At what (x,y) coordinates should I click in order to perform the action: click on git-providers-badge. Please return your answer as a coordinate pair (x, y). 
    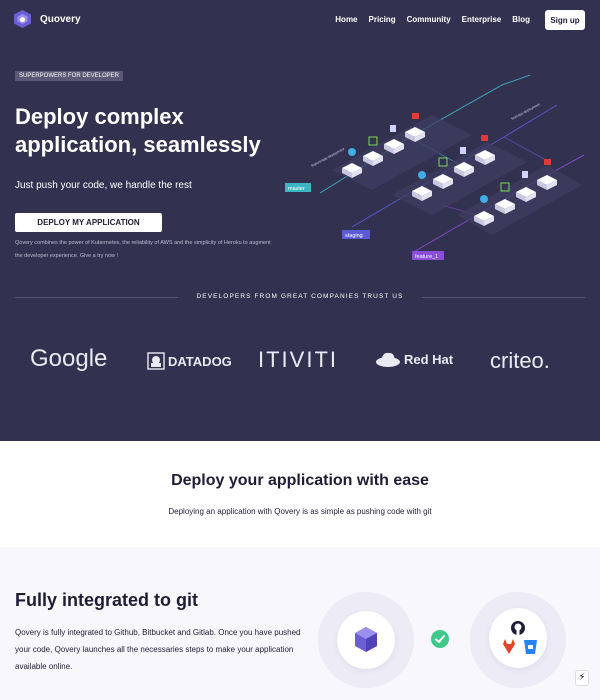
    Looking at the image, I should click on (518, 638).